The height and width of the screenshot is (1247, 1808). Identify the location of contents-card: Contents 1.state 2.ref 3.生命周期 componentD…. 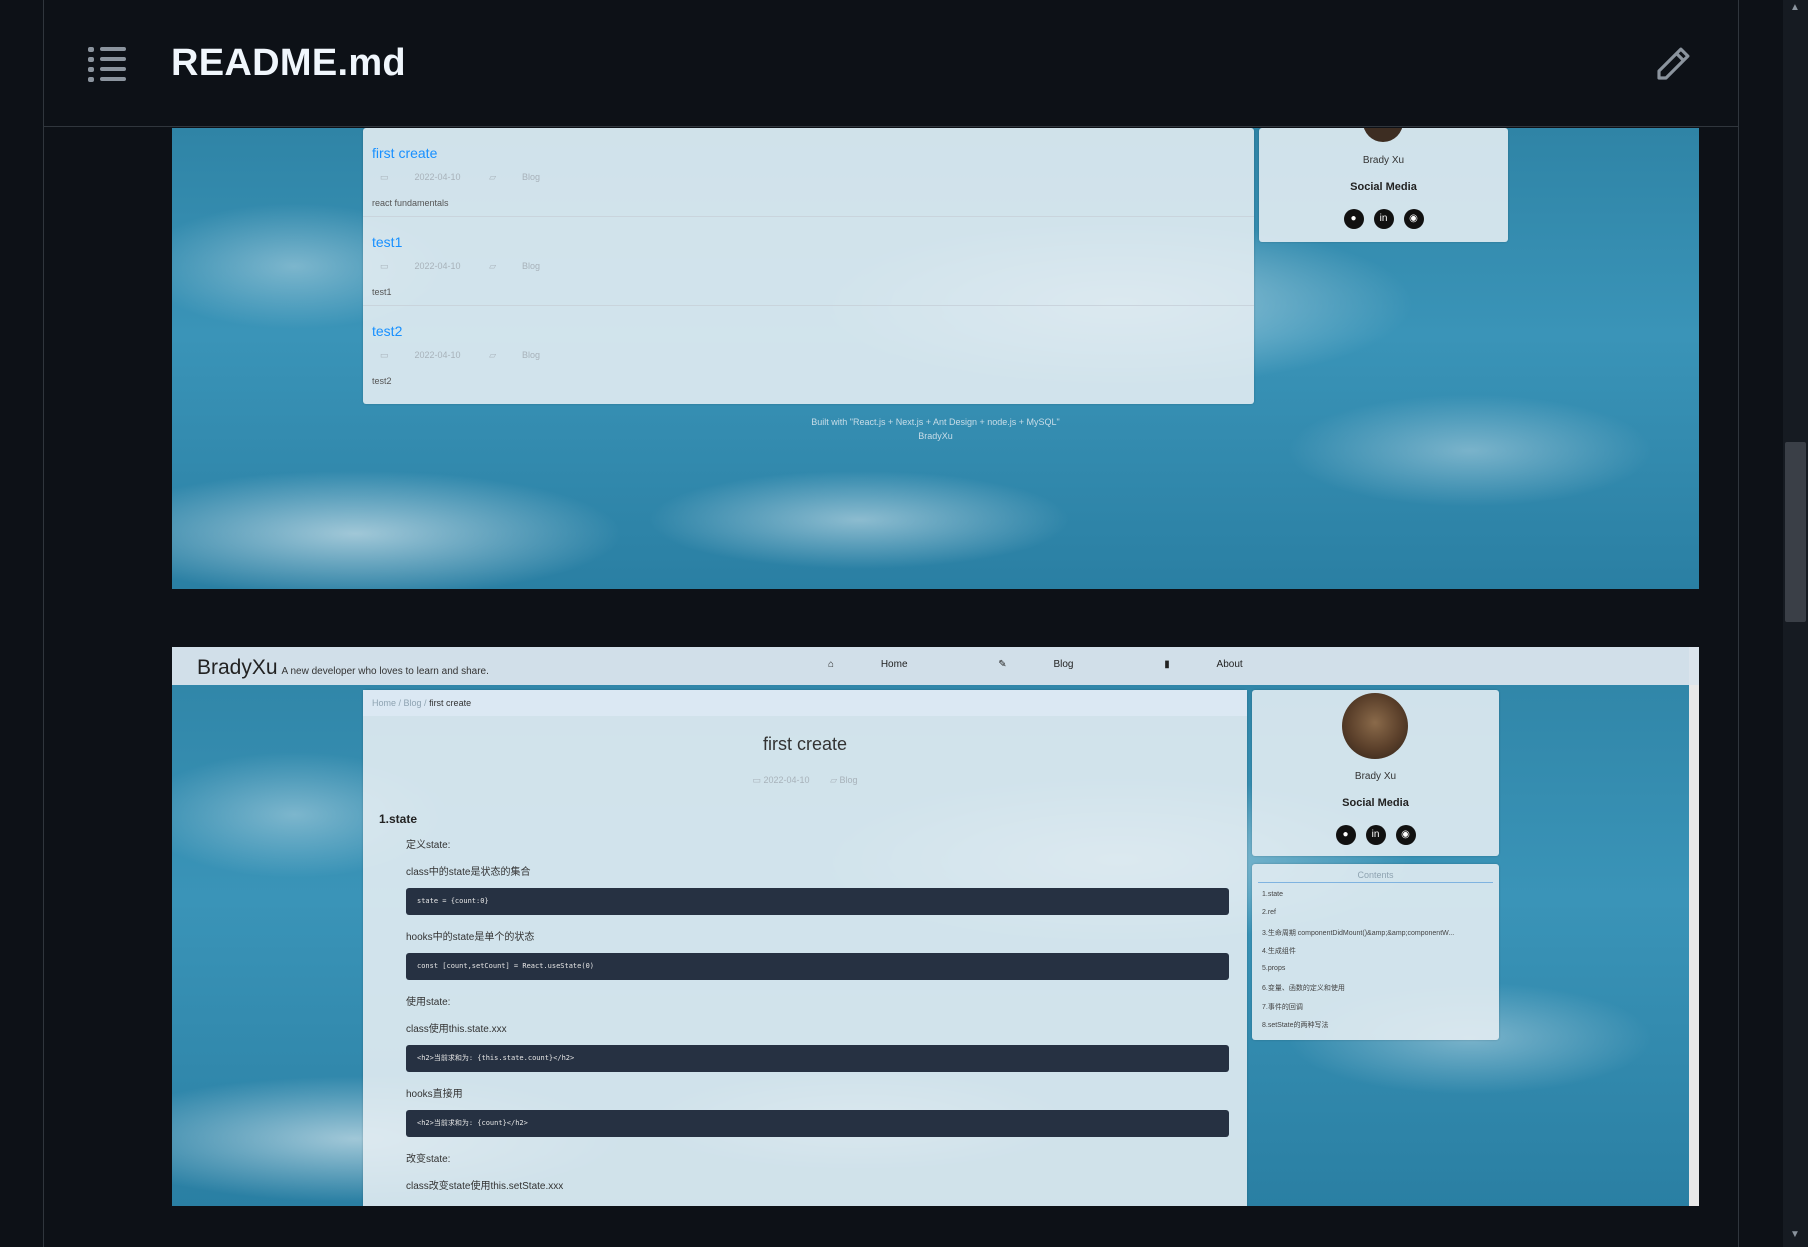
(1375, 952).